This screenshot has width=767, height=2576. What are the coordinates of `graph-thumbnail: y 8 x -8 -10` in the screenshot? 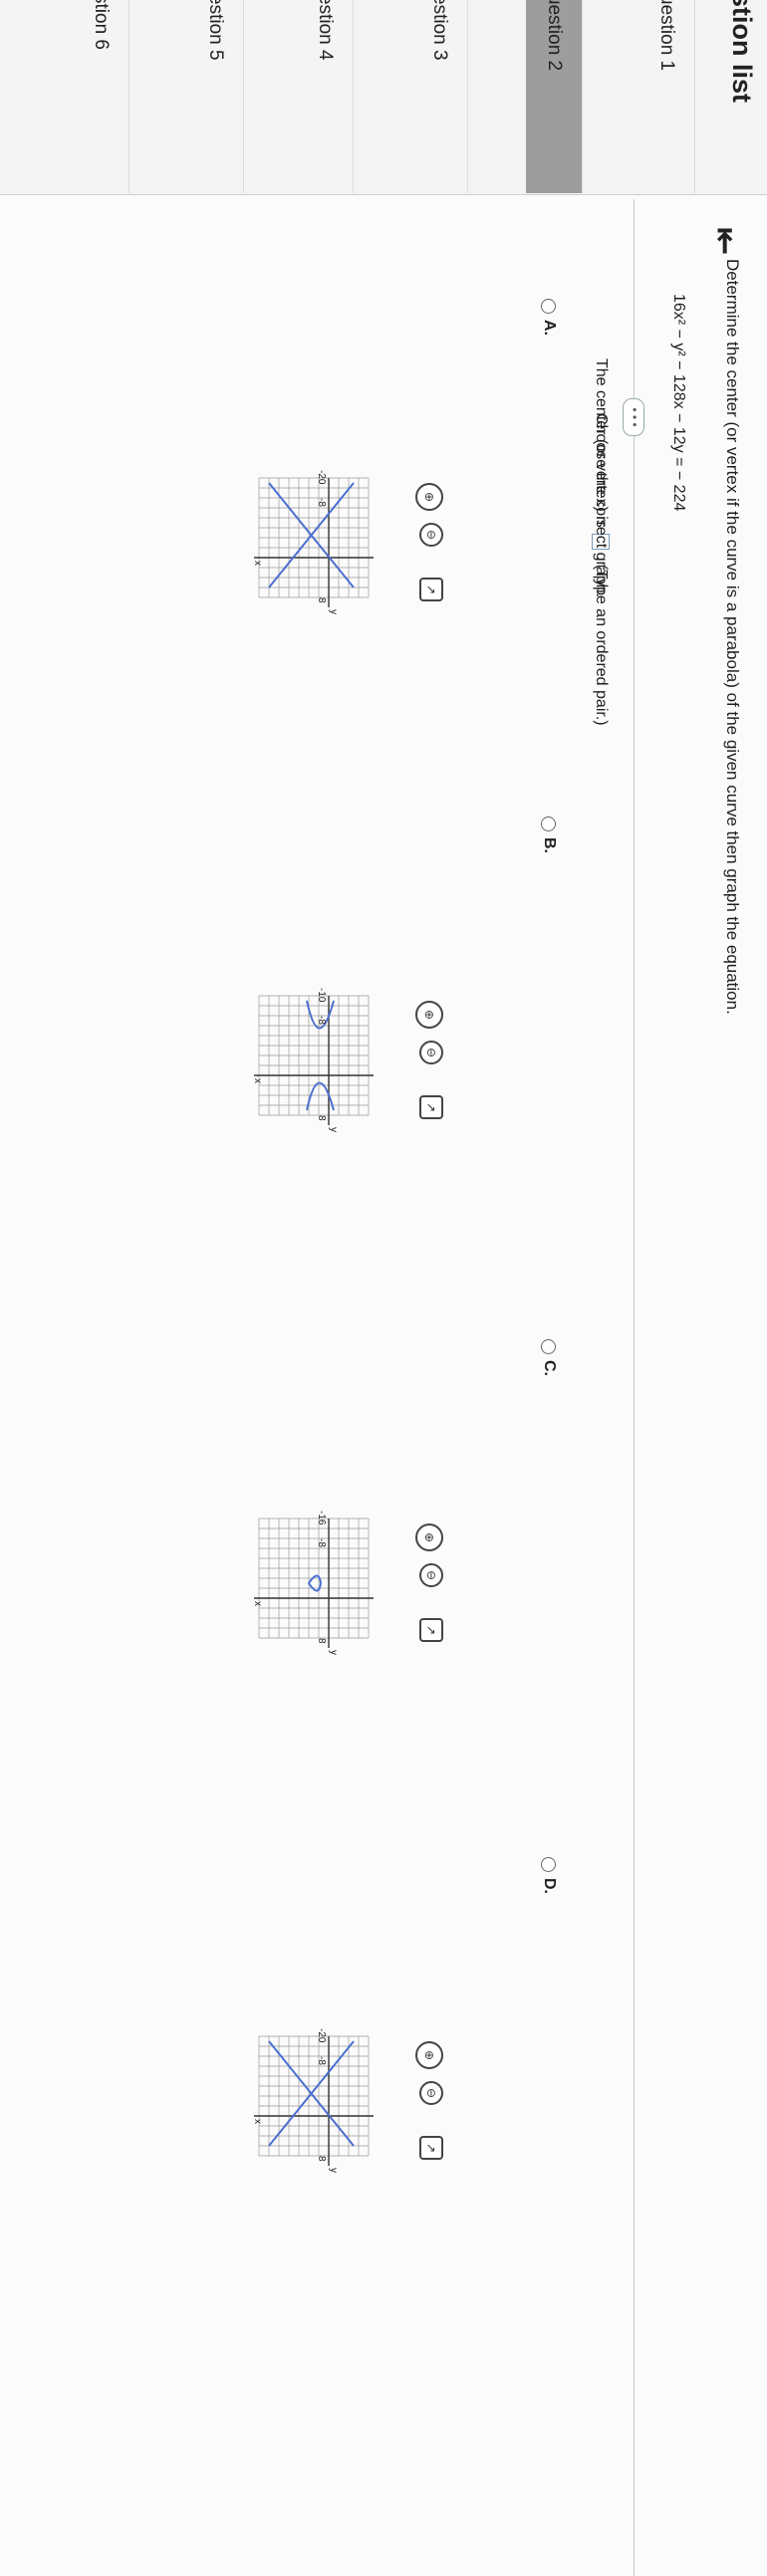 It's located at (313, 1060).